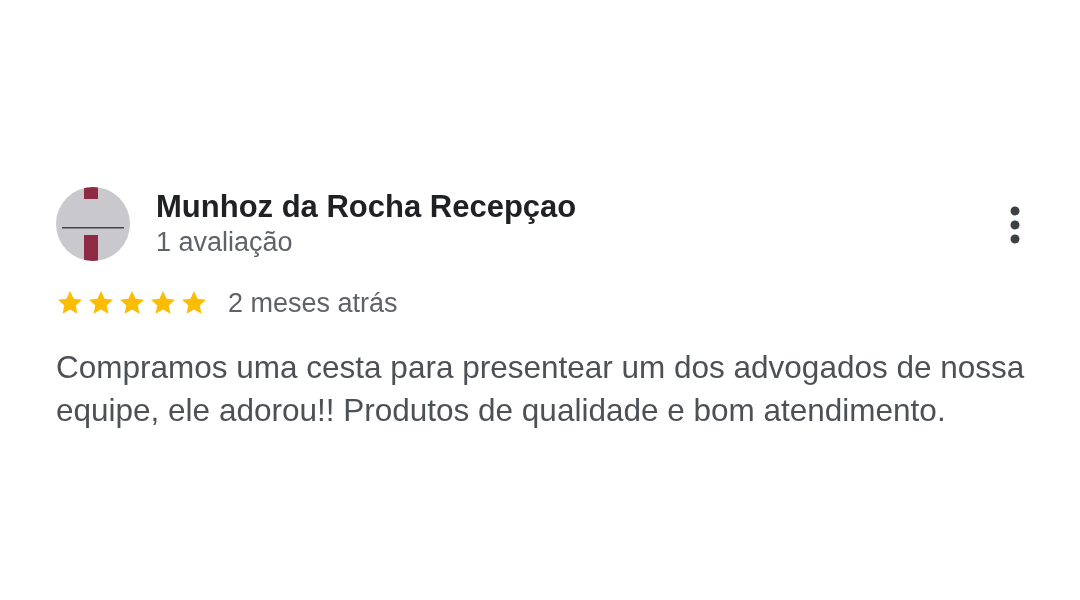  I want to click on more-vertical-icon, so click(1015, 225).